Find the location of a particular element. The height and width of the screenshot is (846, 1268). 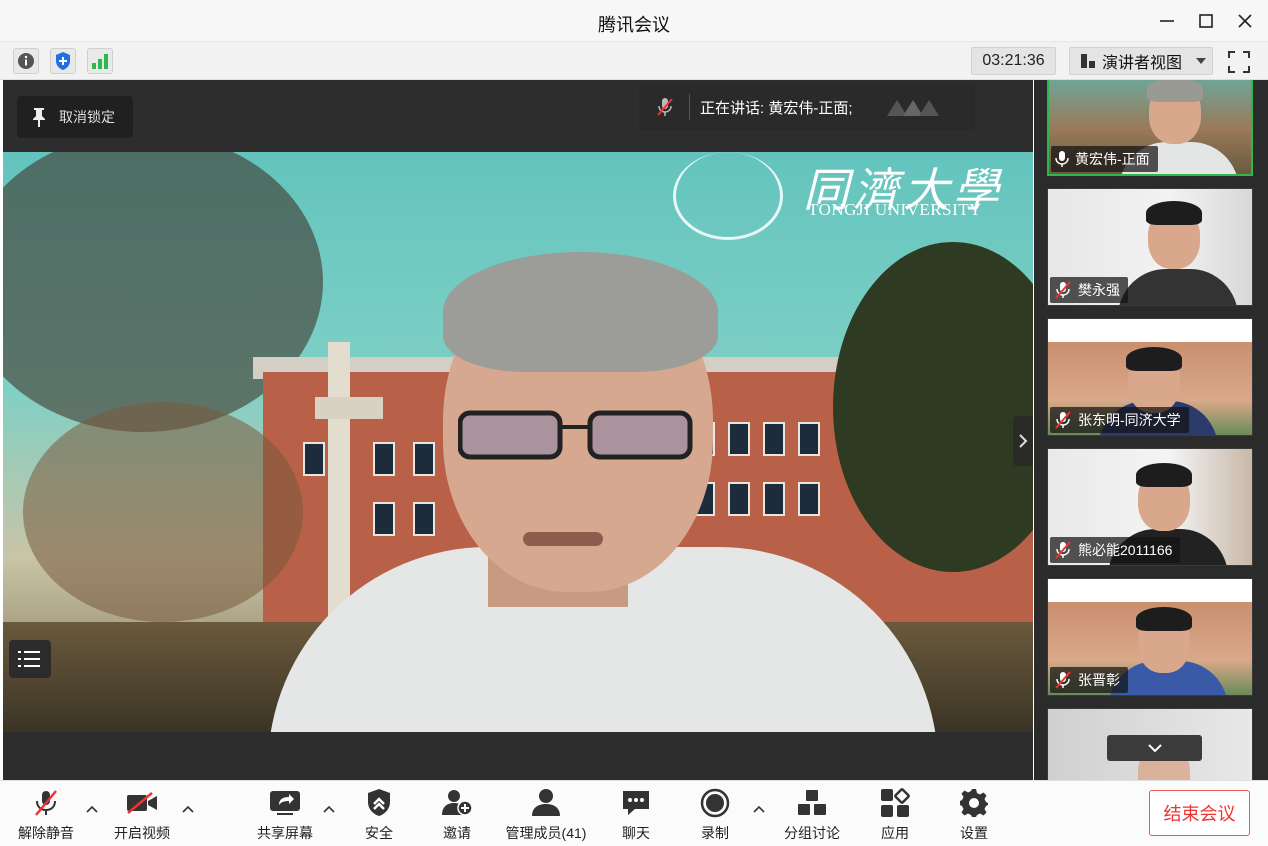

gear-icon is located at coordinates (974, 803).